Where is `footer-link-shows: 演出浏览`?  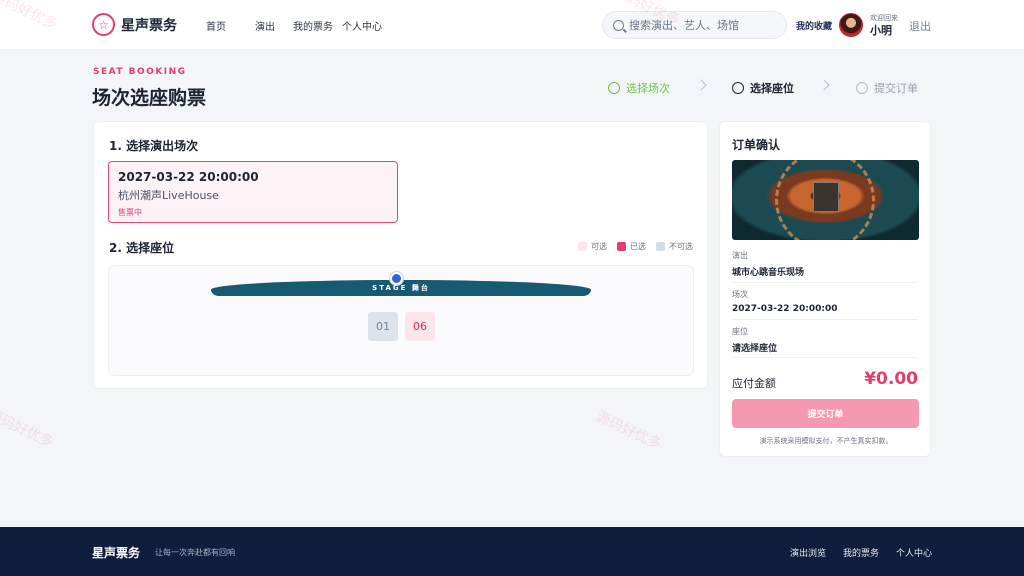
footer-link-shows: 演出浏览 is located at coordinates (808, 552).